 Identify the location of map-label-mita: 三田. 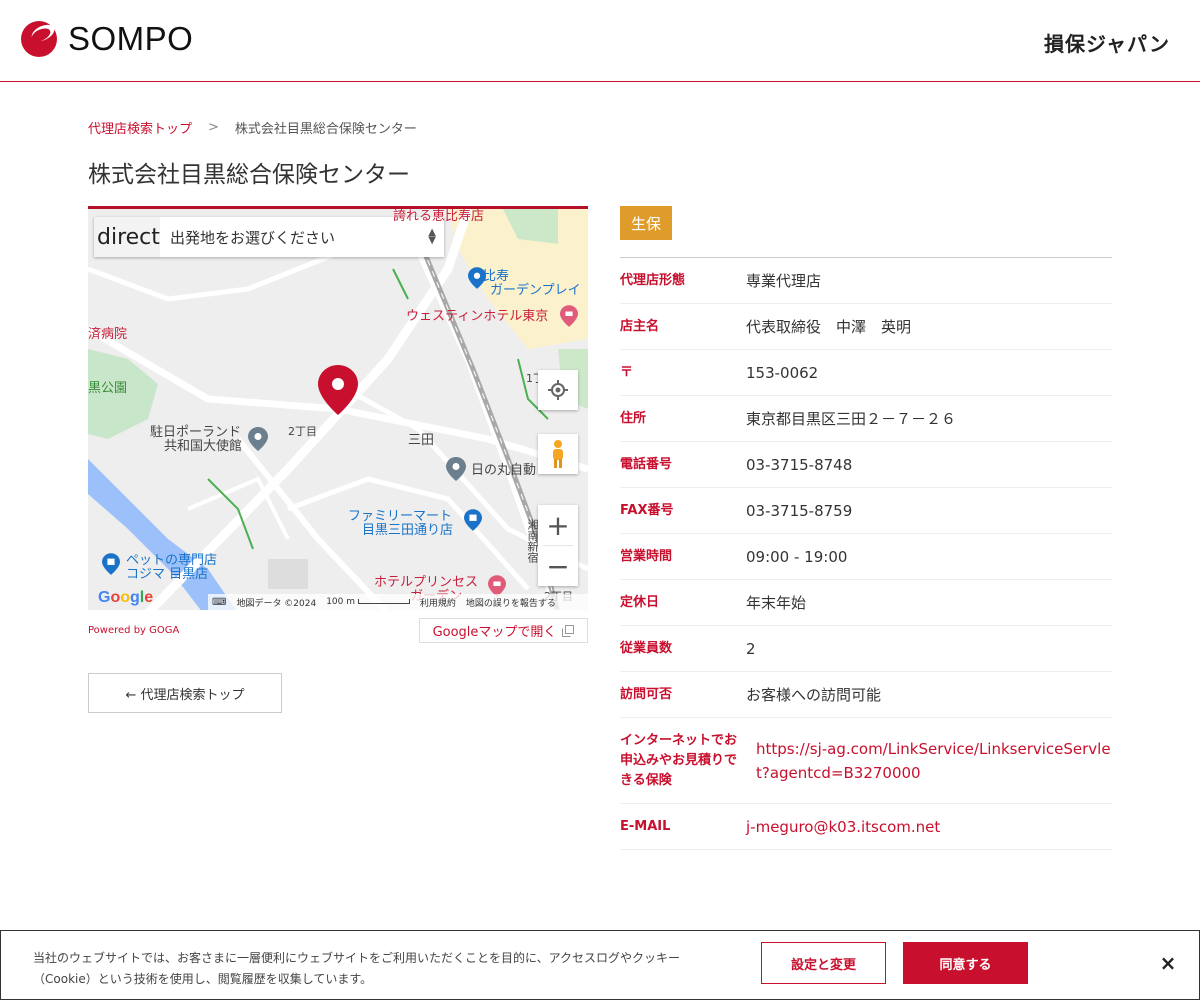
(421, 440).